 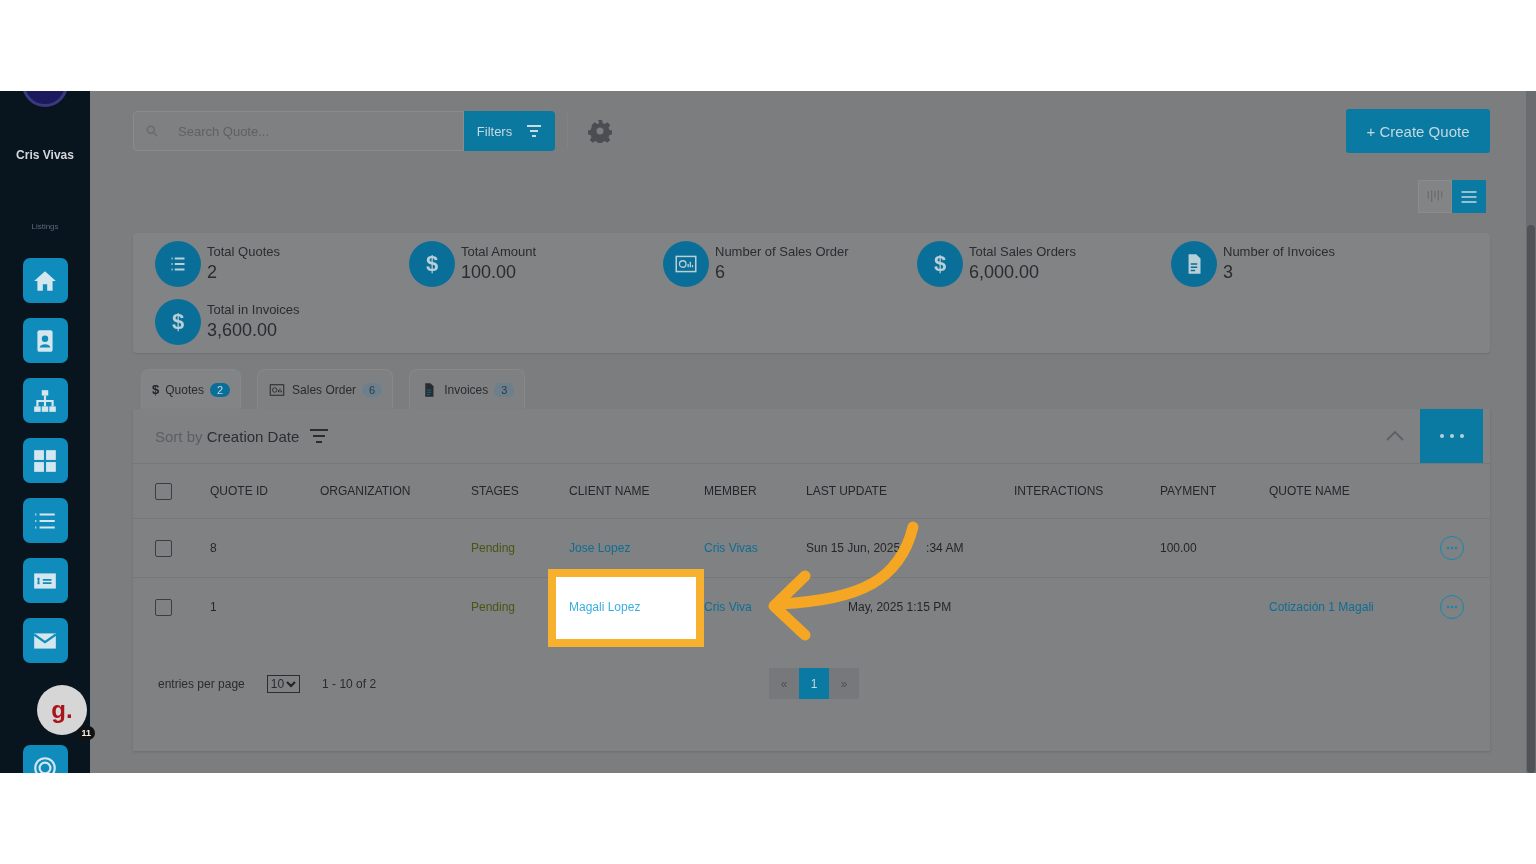 I want to click on column-header: ORGANIZATION, so click(x=366, y=491).